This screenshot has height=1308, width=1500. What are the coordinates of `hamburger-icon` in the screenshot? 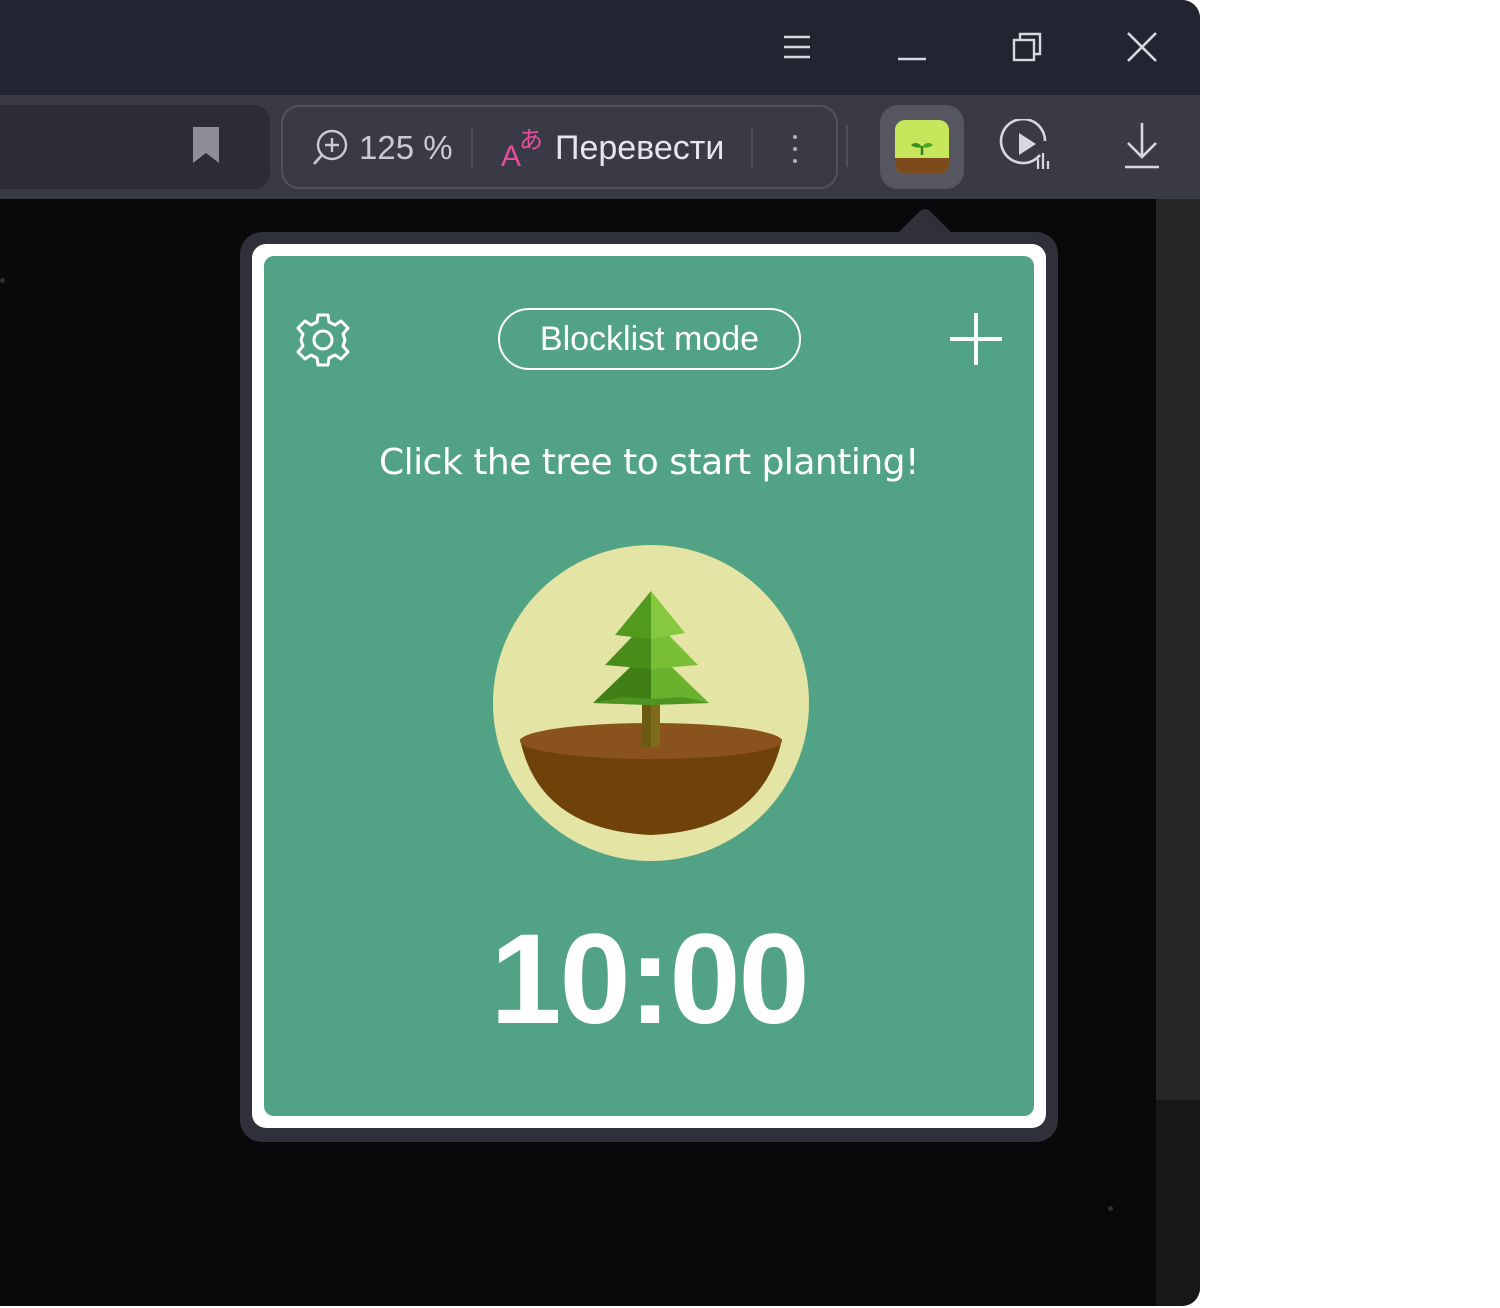 It's located at (797, 47).